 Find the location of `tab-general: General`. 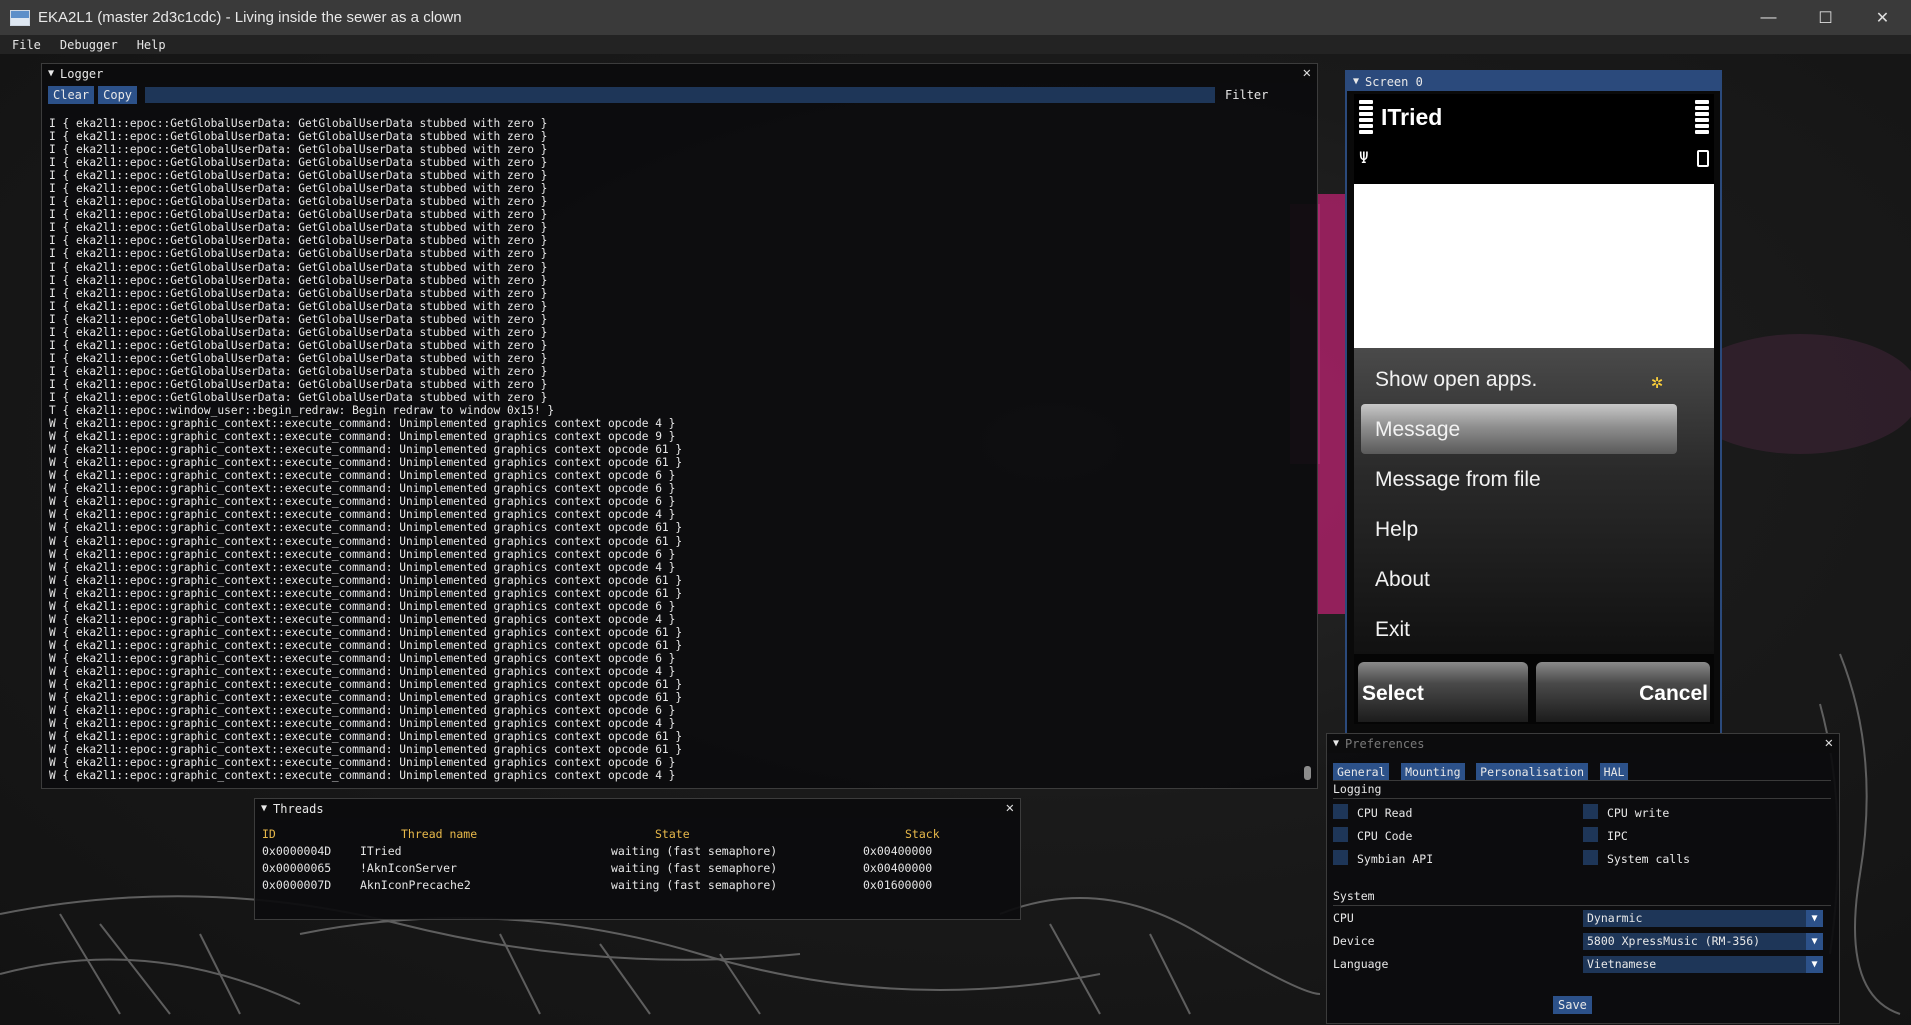

tab-general: General is located at coordinates (1361, 772).